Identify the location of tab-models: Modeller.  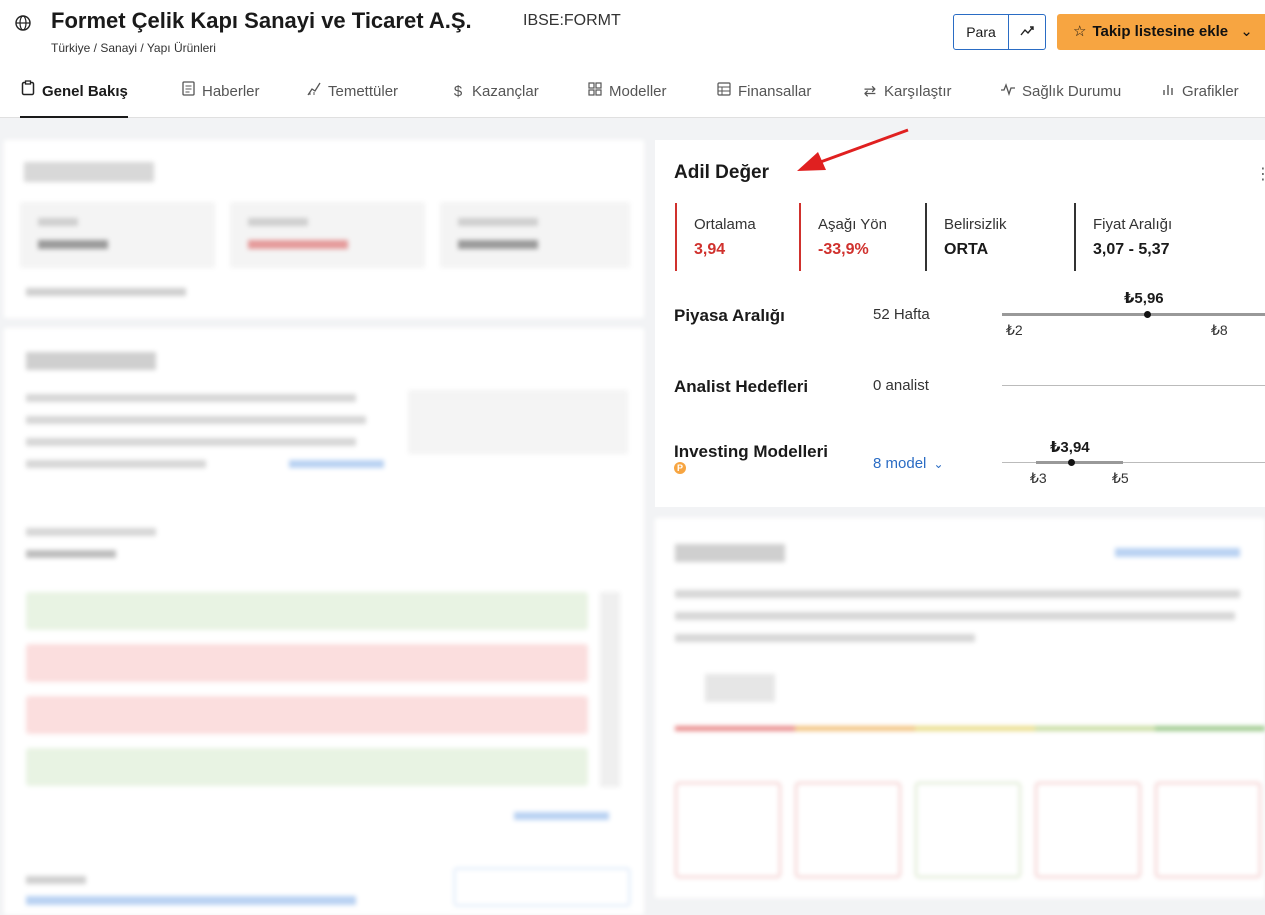
(627, 93).